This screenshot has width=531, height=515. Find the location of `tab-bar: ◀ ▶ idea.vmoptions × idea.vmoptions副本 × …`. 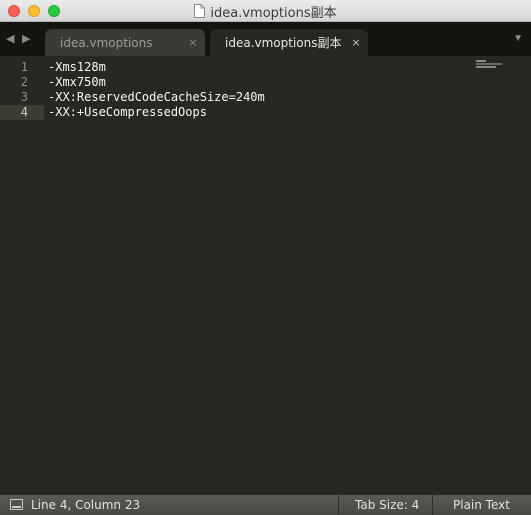

tab-bar: ◀ ▶ idea.vmoptions × idea.vmoptions副本 × … is located at coordinates (265, 39).